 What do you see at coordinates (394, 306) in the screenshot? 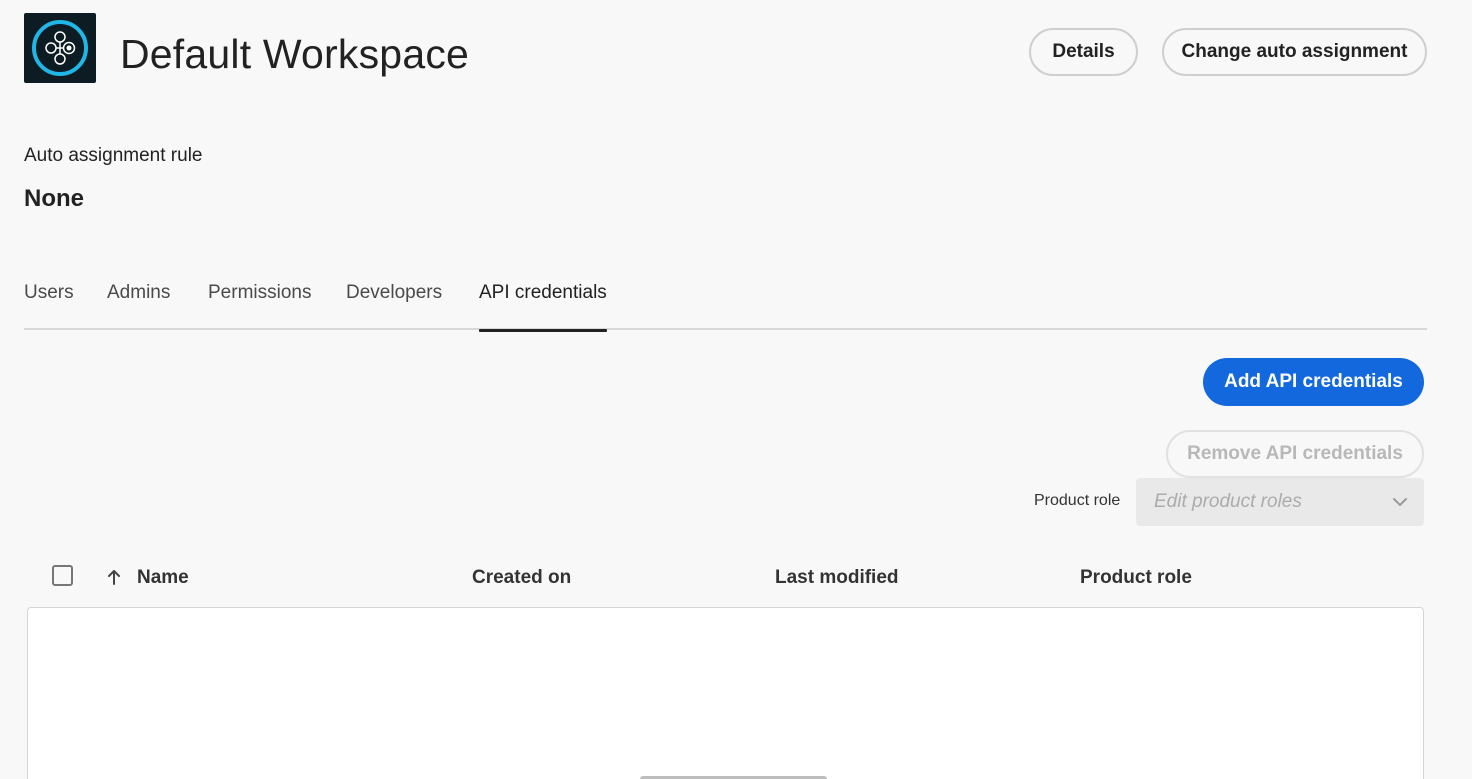
I see `tab-developers: Developers` at bounding box center [394, 306].